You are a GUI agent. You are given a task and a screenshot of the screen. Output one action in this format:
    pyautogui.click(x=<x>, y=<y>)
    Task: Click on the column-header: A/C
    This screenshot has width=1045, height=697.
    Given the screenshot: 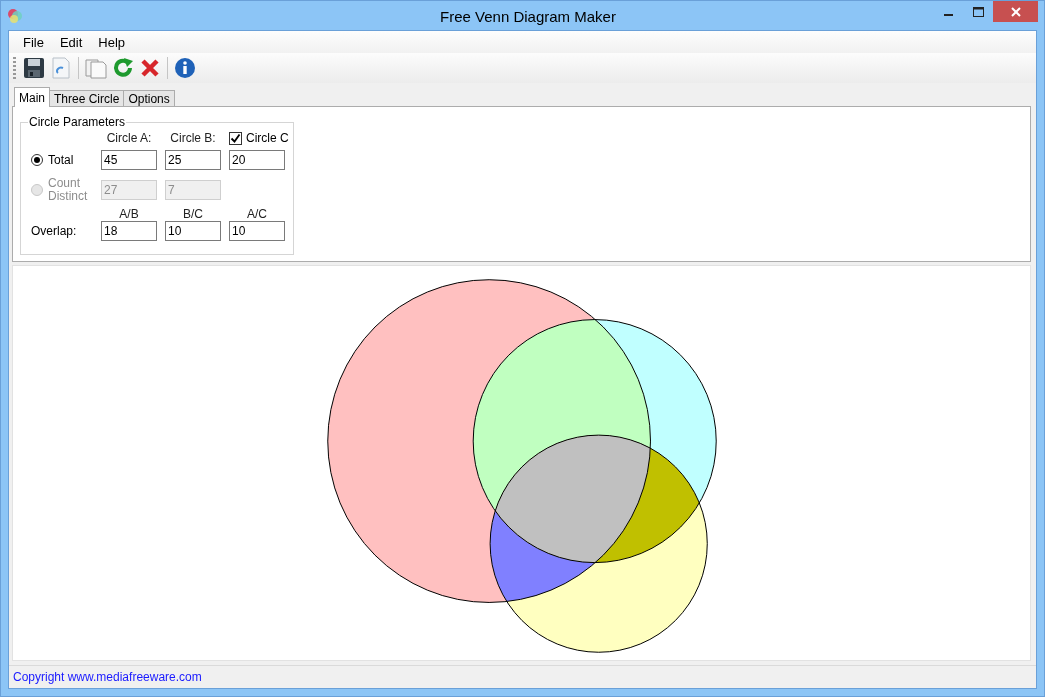 What is the action you would take?
    pyautogui.click(x=257, y=214)
    